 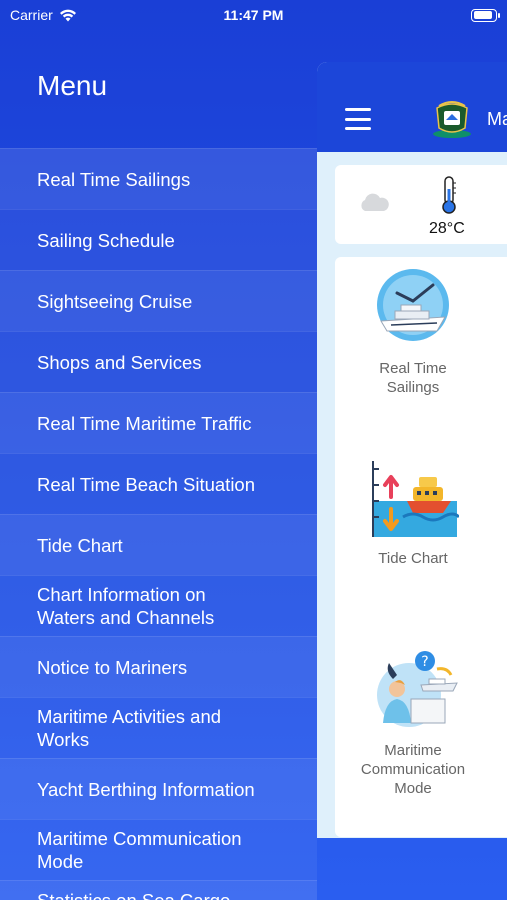 I want to click on logo-emblem-icon, so click(x=452, y=119).